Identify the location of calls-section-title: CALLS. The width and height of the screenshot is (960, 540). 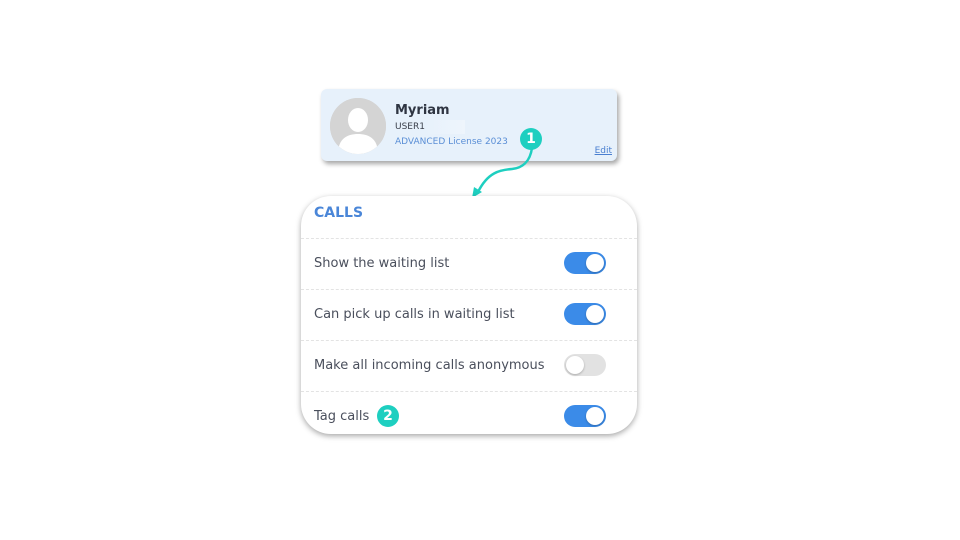
(339, 213).